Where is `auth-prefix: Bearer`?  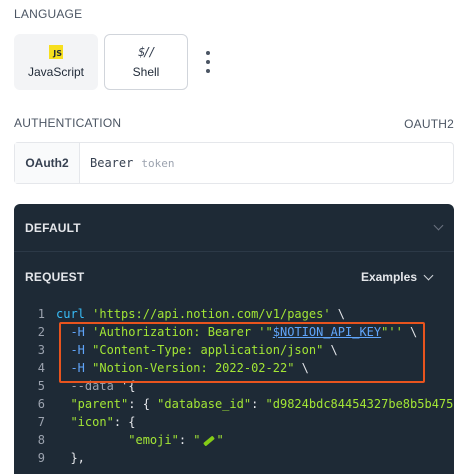 auth-prefix: Bearer is located at coordinates (112, 163).